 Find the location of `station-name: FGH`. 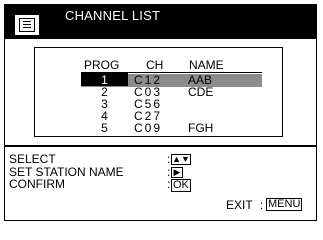

station-name: FGH is located at coordinates (201, 128).